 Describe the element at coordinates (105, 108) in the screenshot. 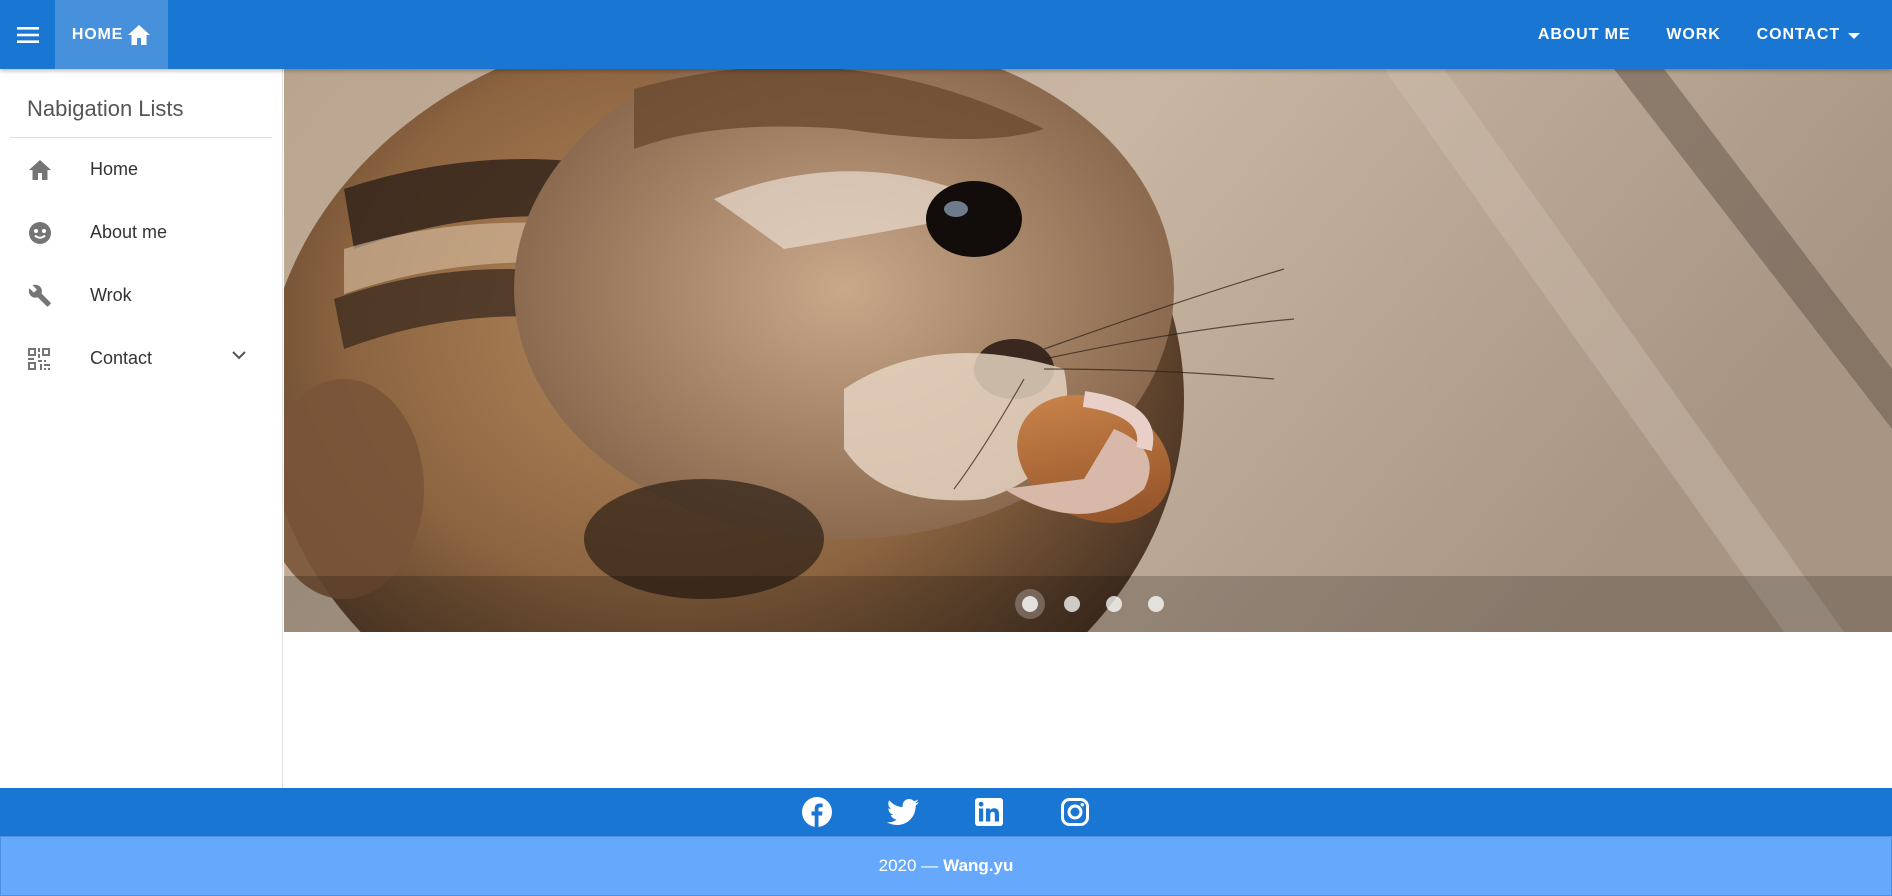

I see `sidebar-title: Nabigation Lists` at that location.